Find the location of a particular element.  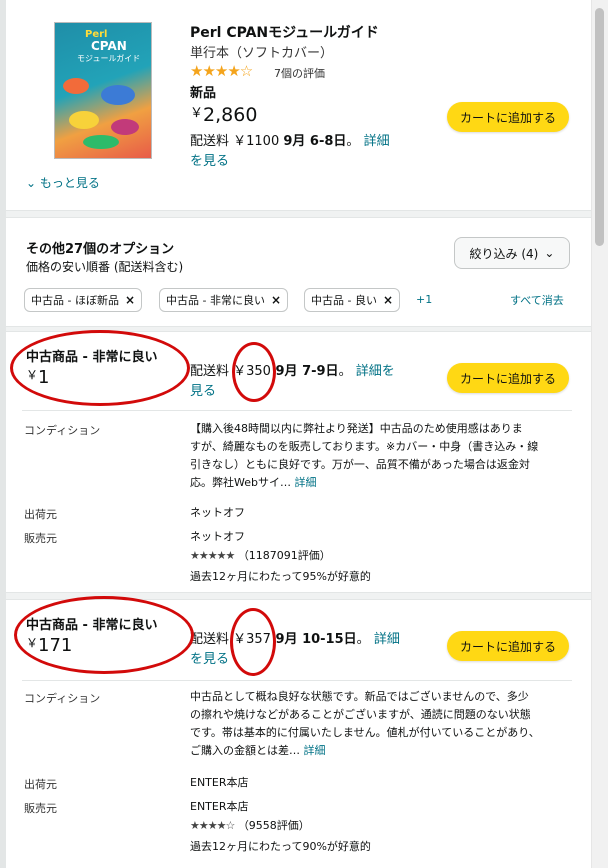

condition-text-line: 引きなし）ともに良好です。万が一、品質不備があった場合は返金対 is located at coordinates (360, 464).